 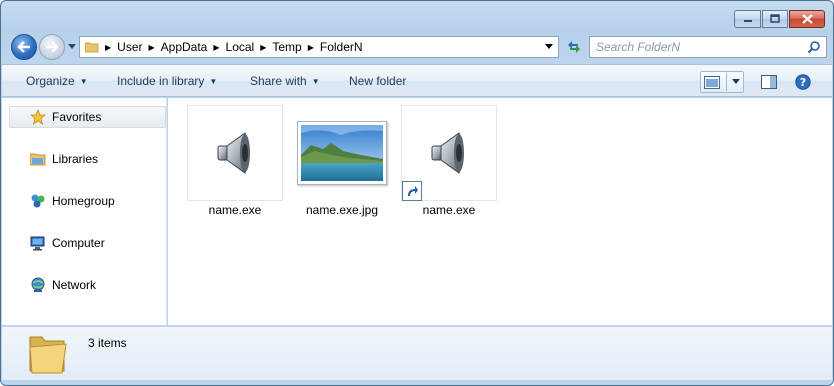 What do you see at coordinates (726, 82) in the screenshot?
I see `split-divider` at bounding box center [726, 82].